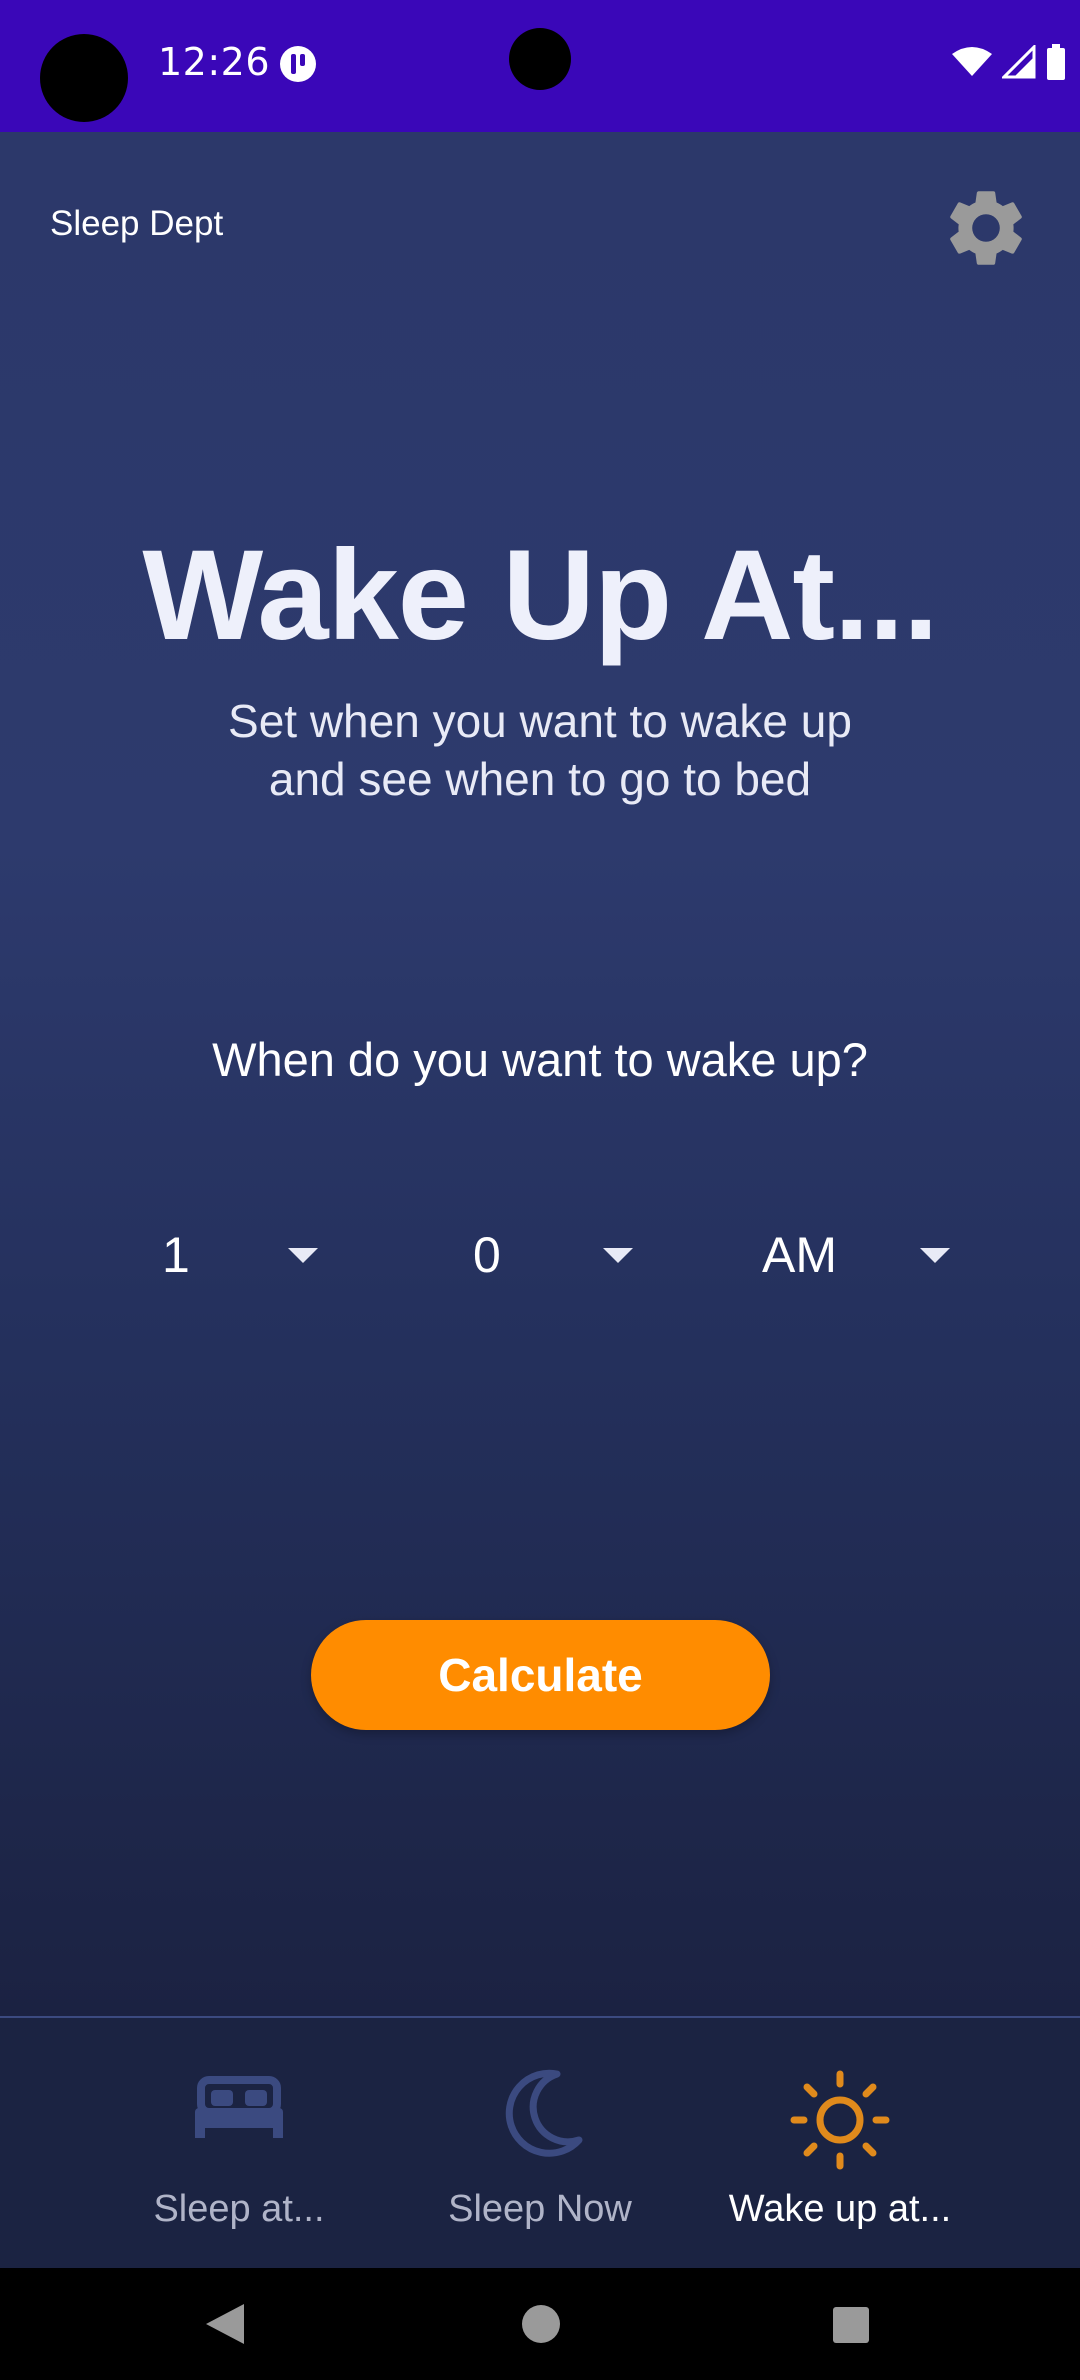  What do you see at coordinates (540, 59) in the screenshot?
I see `camera-cutout-center` at bounding box center [540, 59].